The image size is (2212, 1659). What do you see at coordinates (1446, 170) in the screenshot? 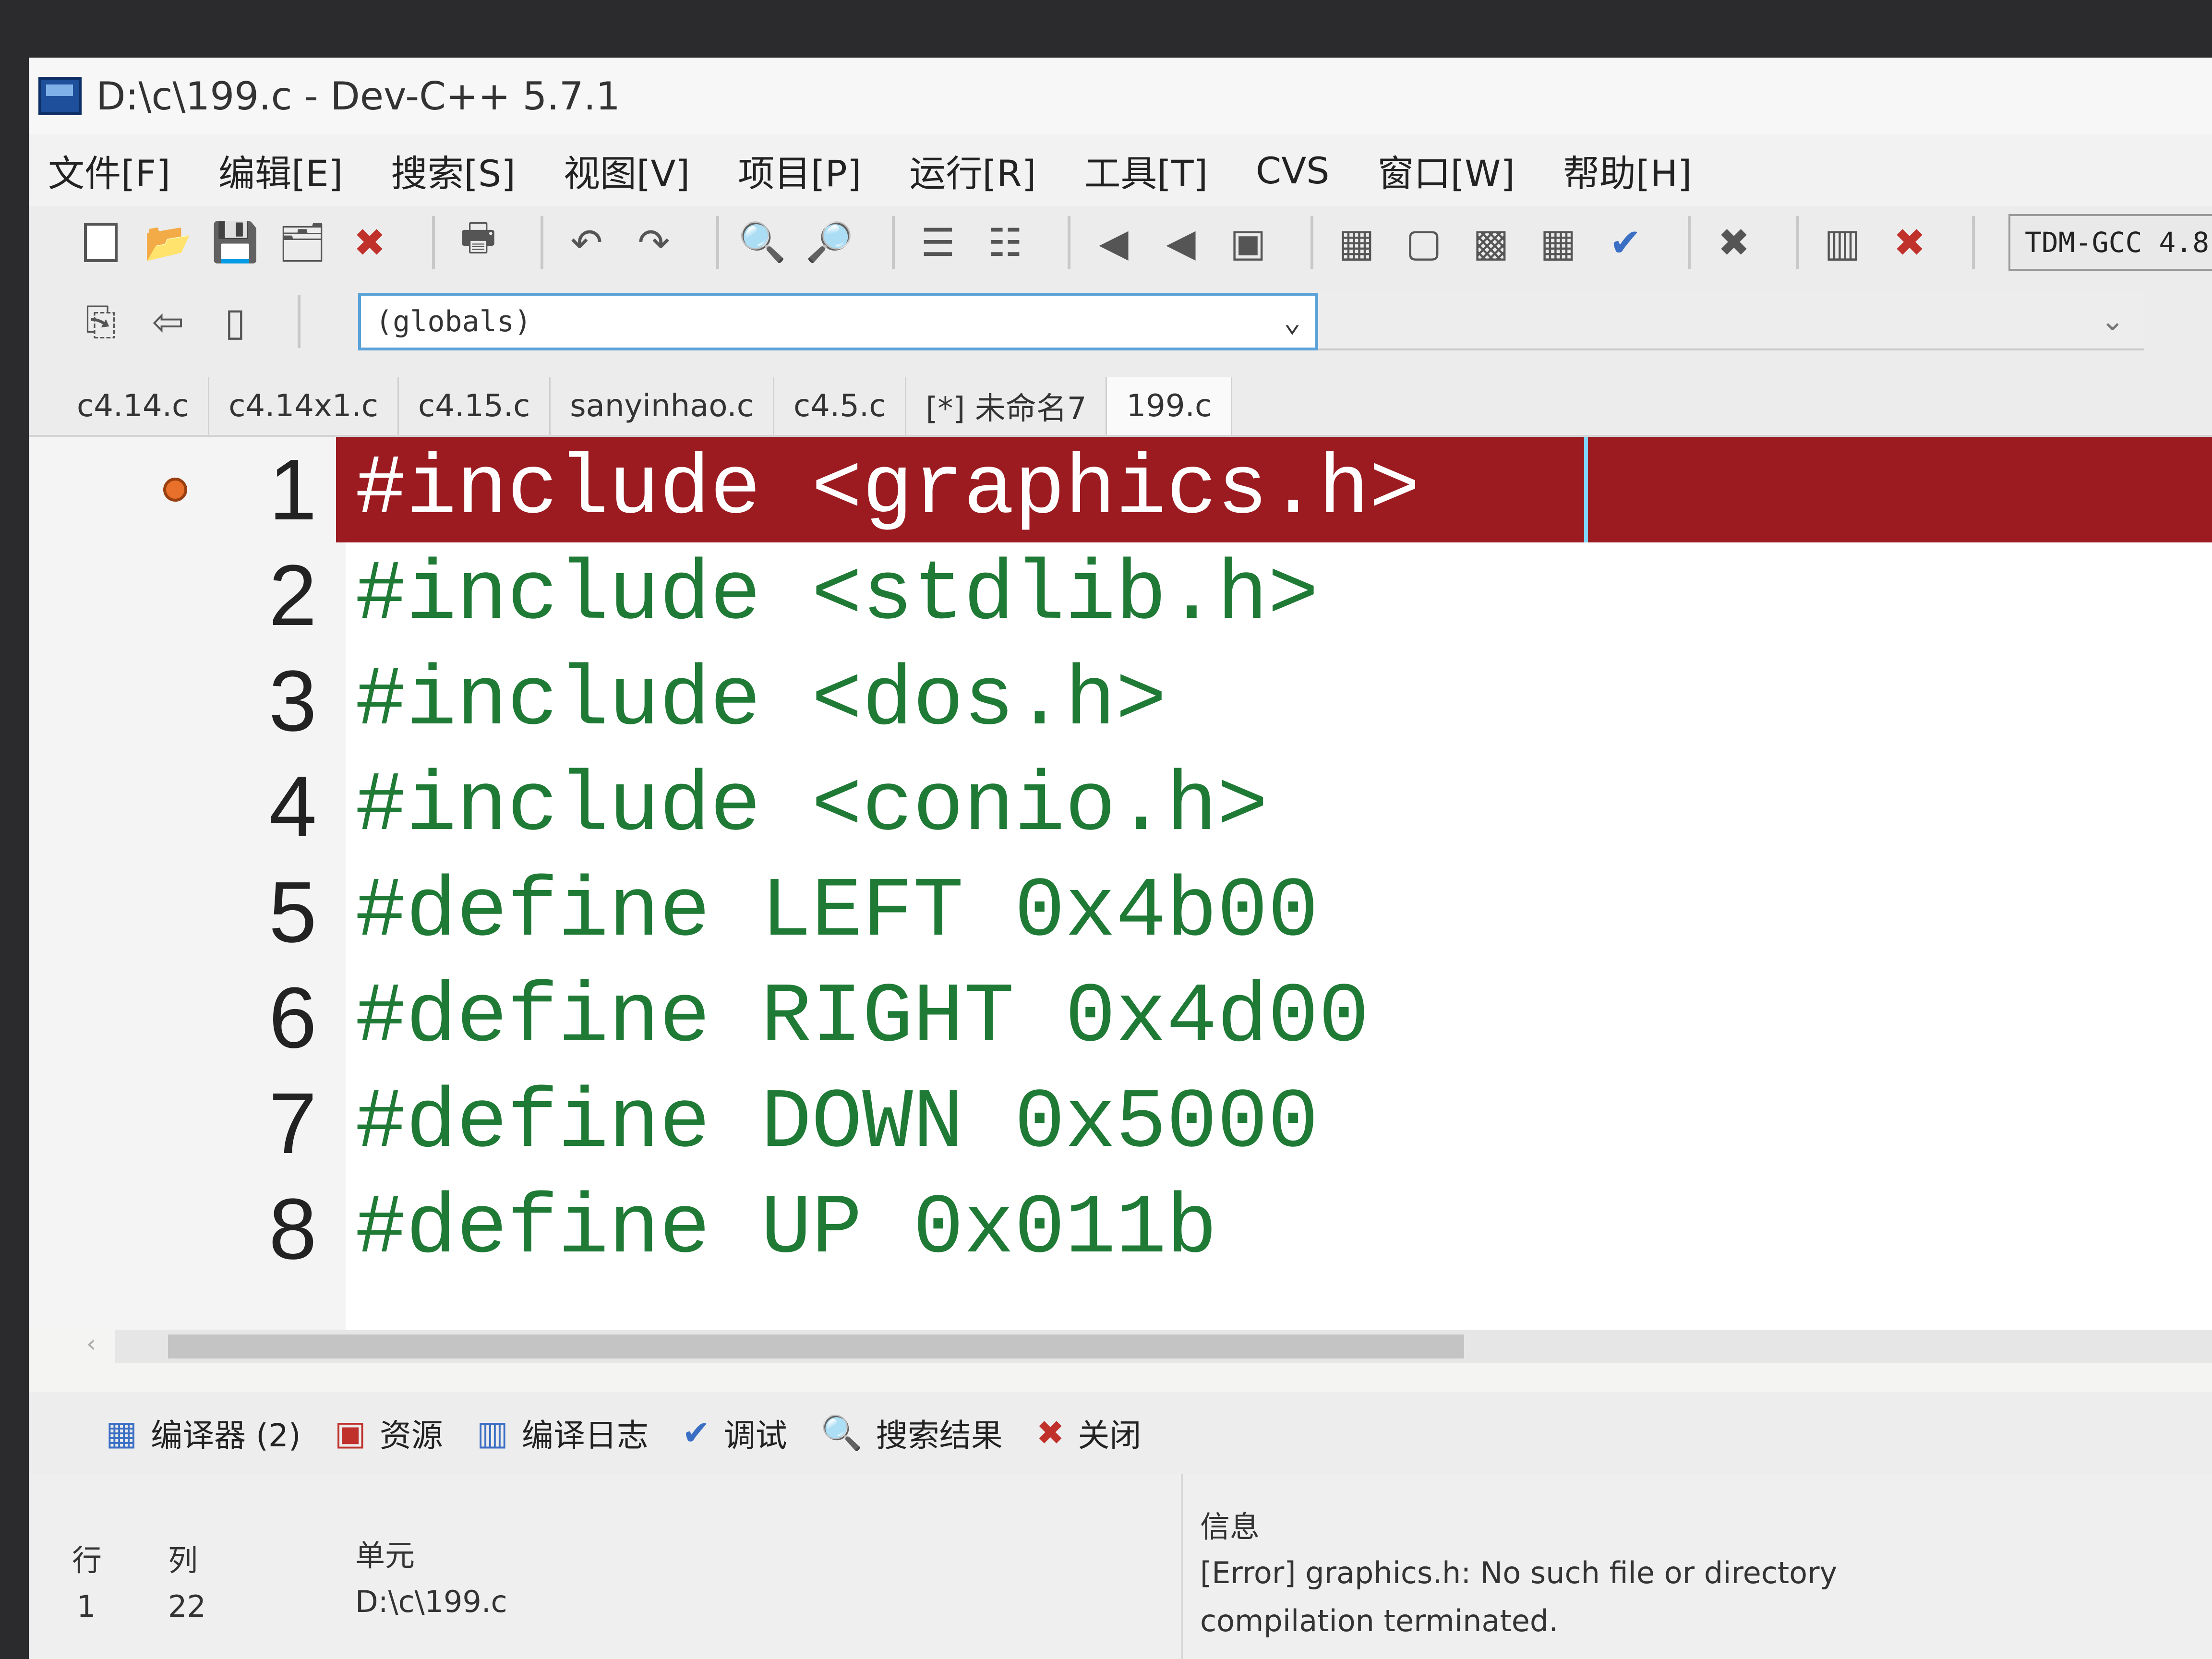
I see `menu-window: 窗口[W]` at bounding box center [1446, 170].